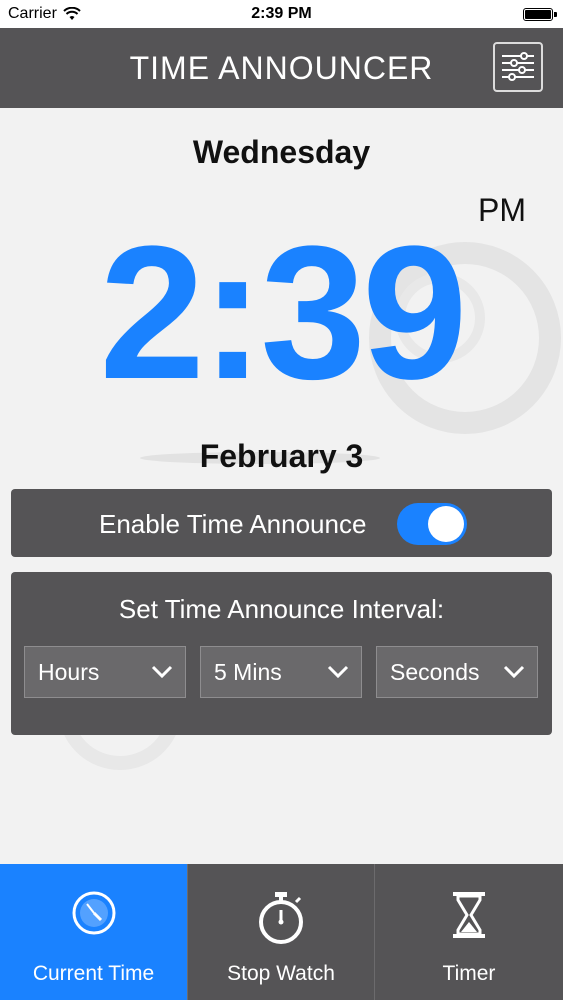 The image size is (563, 1000). I want to click on seconds-select: Seconds, so click(457, 672).